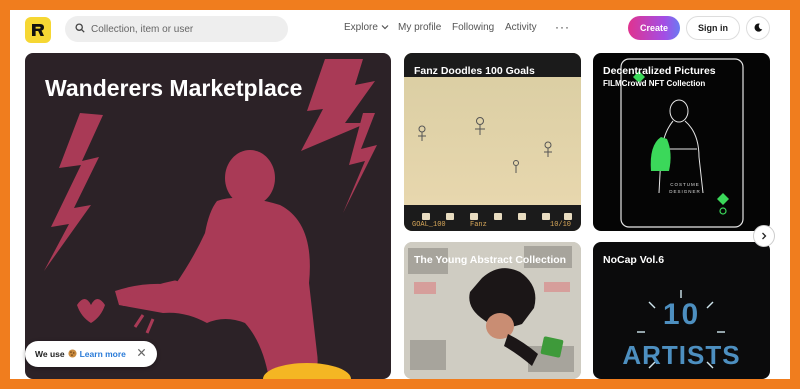  I want to click on theme-toggle-button, so click(758, 28).